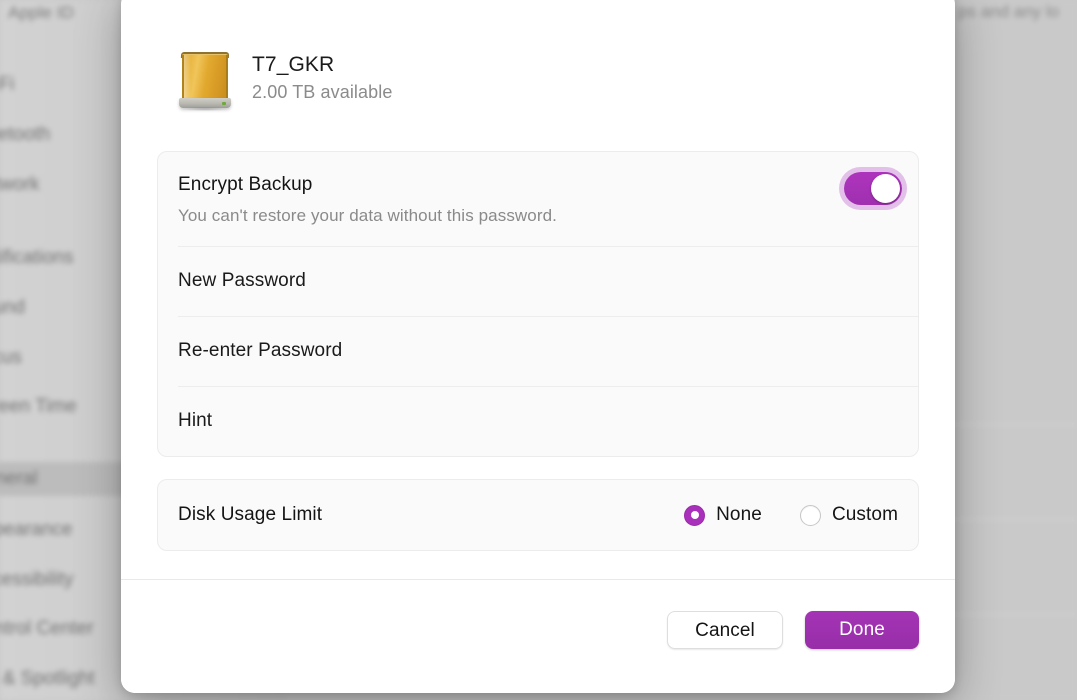 Image resolution: width=1077 pixels, height=700 pixels. What do you see at coordinates (725, 630) in the screenshot?
I see `cancel-button: Cancel` at bounding box center [725, 630].